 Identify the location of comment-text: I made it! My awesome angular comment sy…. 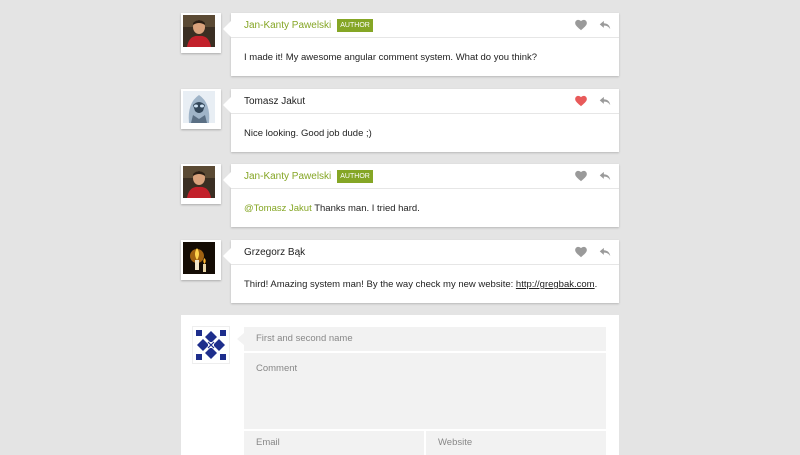
(425, 57).